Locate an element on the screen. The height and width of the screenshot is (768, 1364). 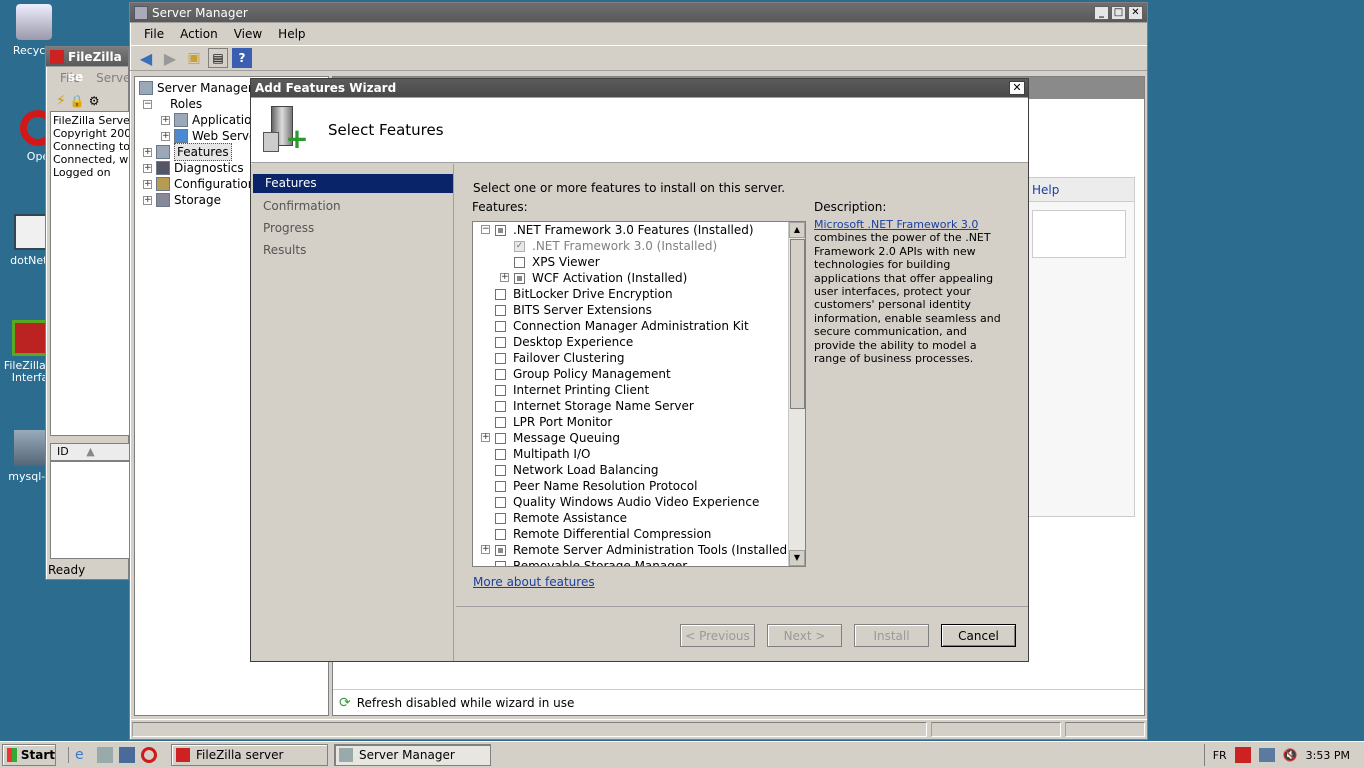
volume-muted-icon: 🔇 is located at coordinates (1290, 755).